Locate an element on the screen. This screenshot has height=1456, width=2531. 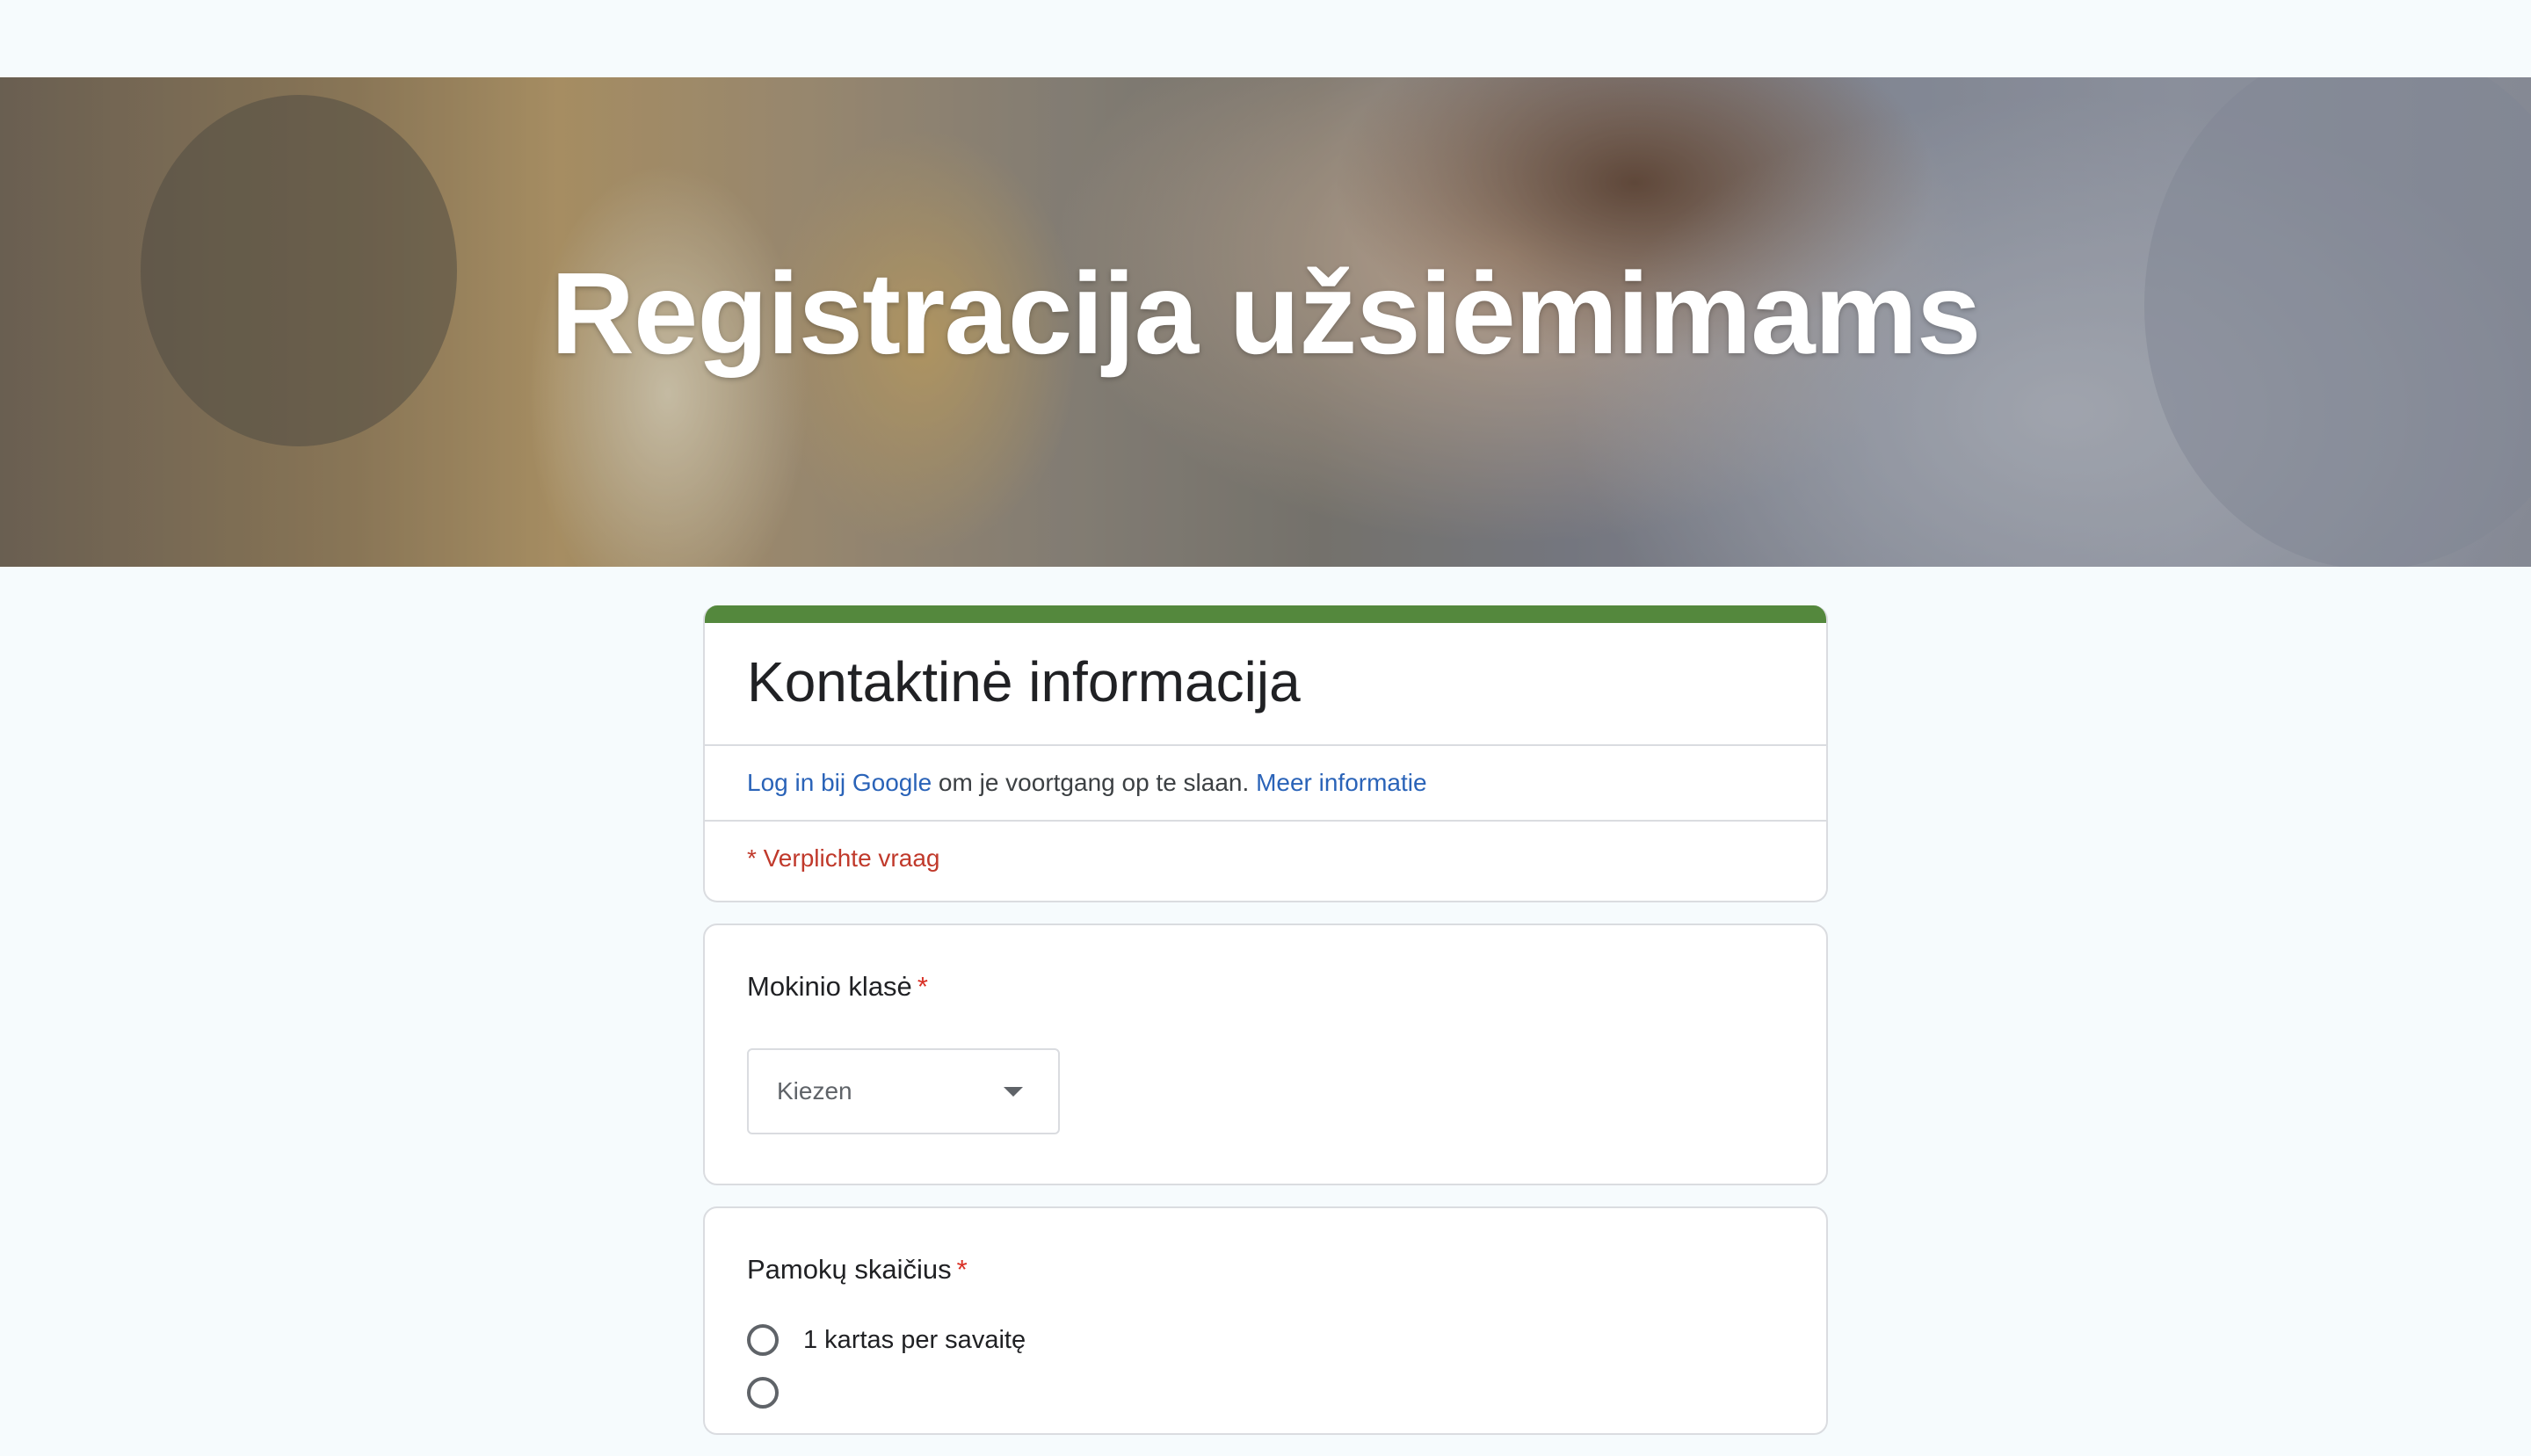
question-title: Mokinio klasė * is located at coordinates (1265, 987).